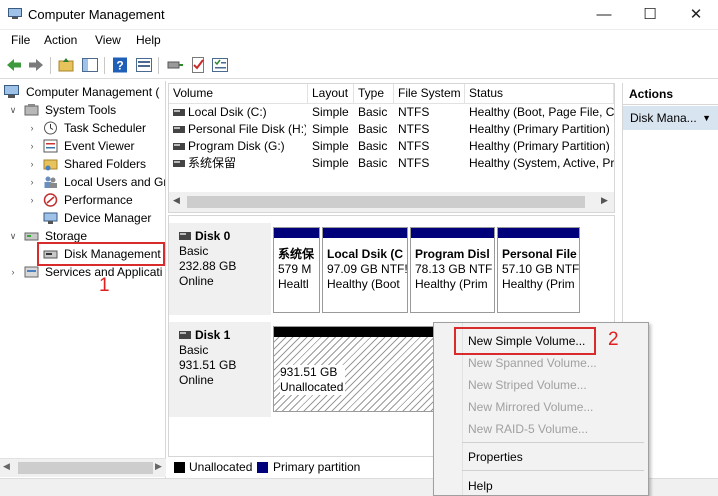 Image resolution: width=718 pixels, height=496 pixels. Describe the element at coordinates (363, 284) in the screenshot. I see `partition-status: Healthy (Boot` at that location.